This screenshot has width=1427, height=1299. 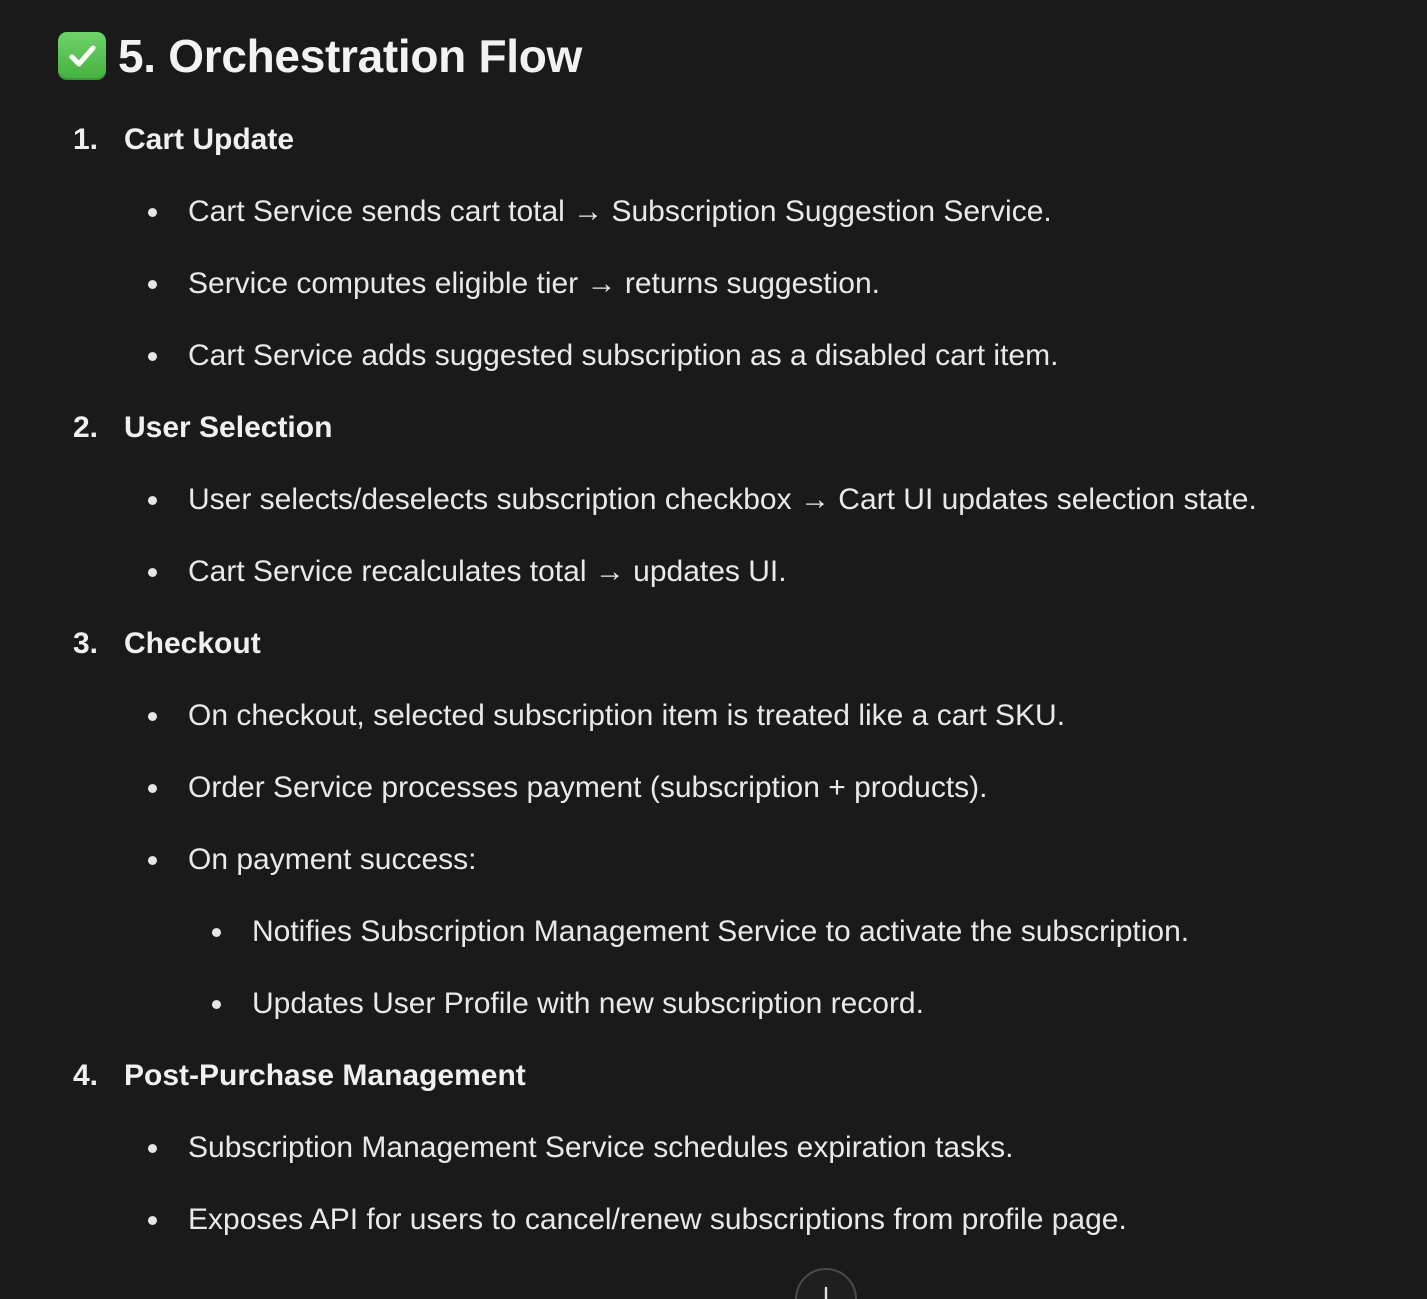 I want to click on section-title: Checkout, so click(x=192, y=643).